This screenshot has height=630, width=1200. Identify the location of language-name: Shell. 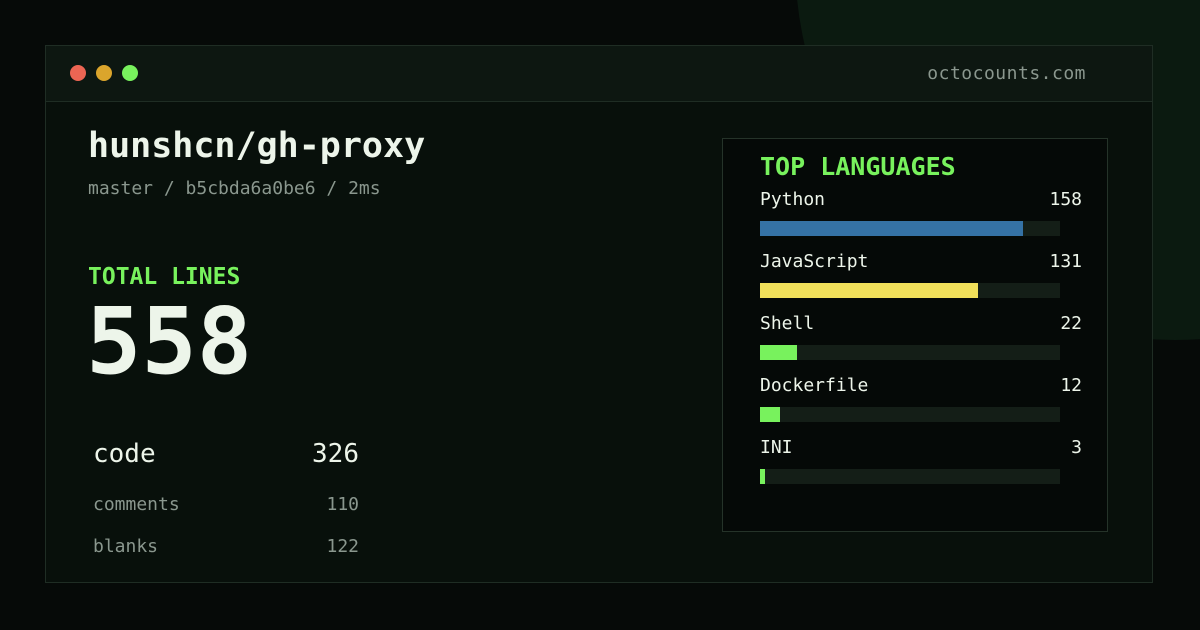
(787, 323).